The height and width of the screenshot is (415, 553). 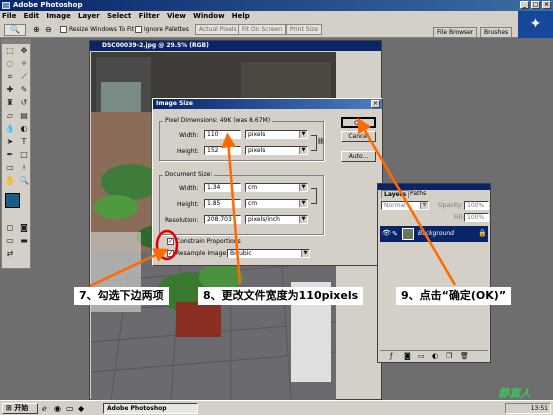 I want to click on quicklaunch-ie-icon: ℯ, so click(x=44, y=408).